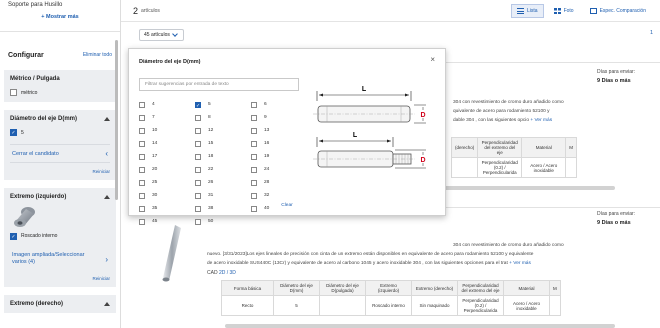  Describe the element at coordinates (564, 11) in the screenshot. I see `photo-view-button: Foto` at that location.